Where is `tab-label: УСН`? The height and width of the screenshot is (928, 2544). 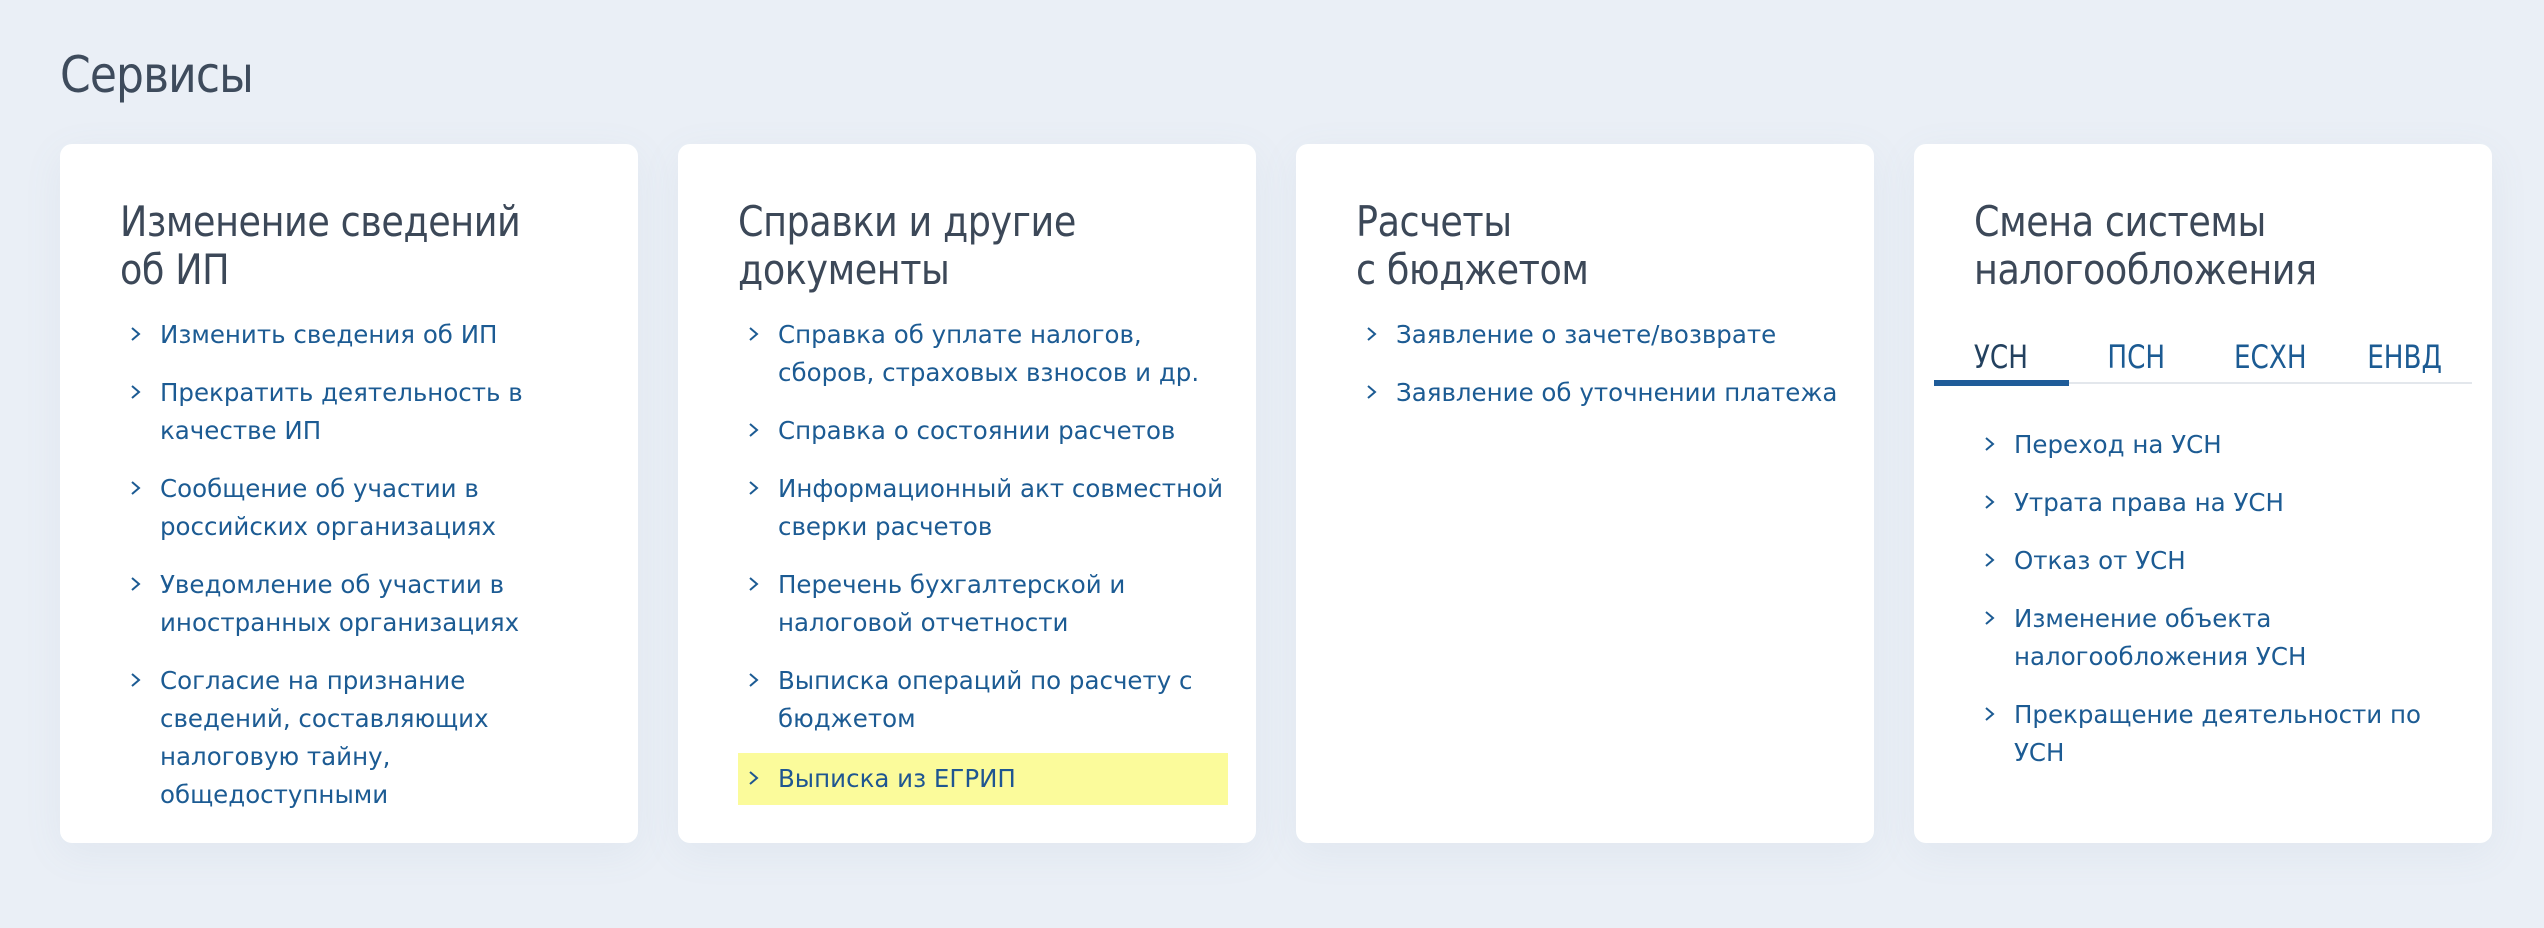 tab-label: УСН is located at coordinates (2001, 357).